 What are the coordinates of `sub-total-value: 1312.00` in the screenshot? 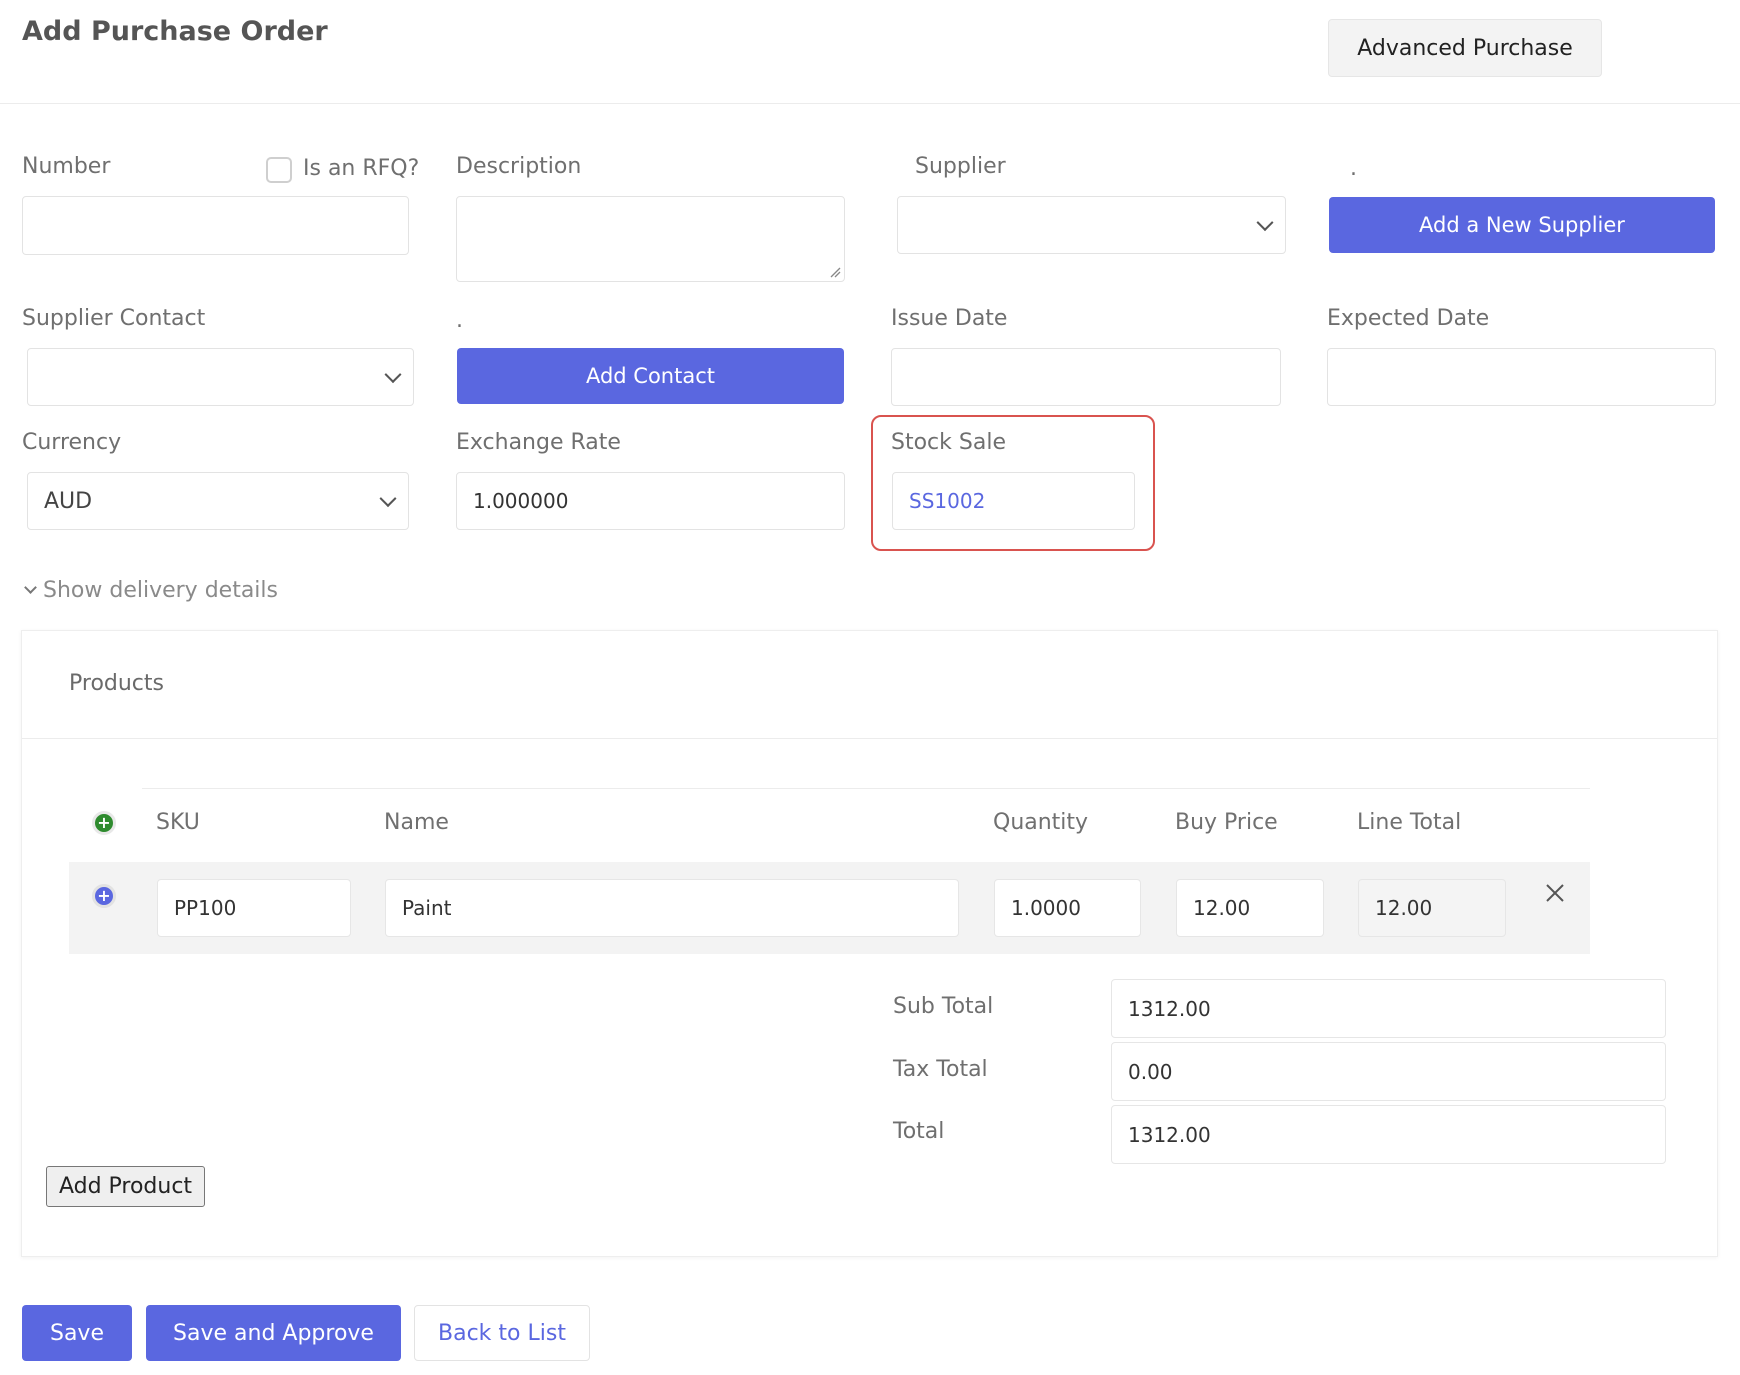 It's located at (1169, 1008).